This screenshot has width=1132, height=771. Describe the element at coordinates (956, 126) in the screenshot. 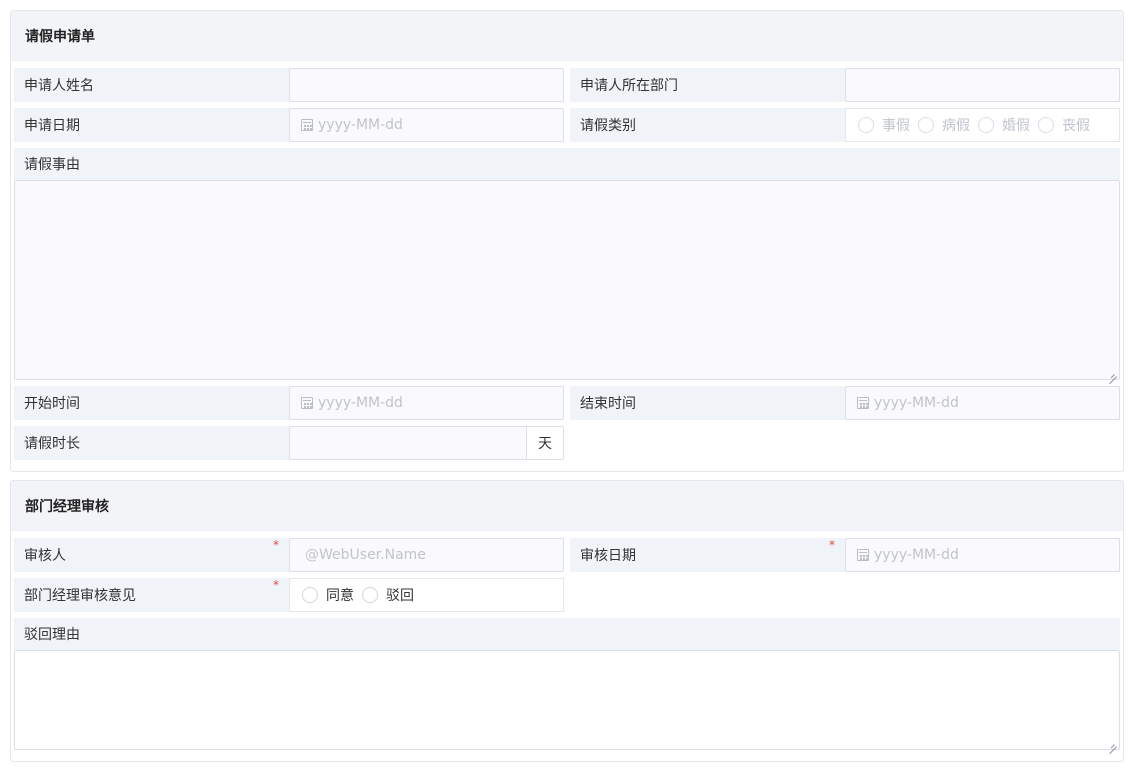

I see `leave-type-option-label: 病假` at that location.